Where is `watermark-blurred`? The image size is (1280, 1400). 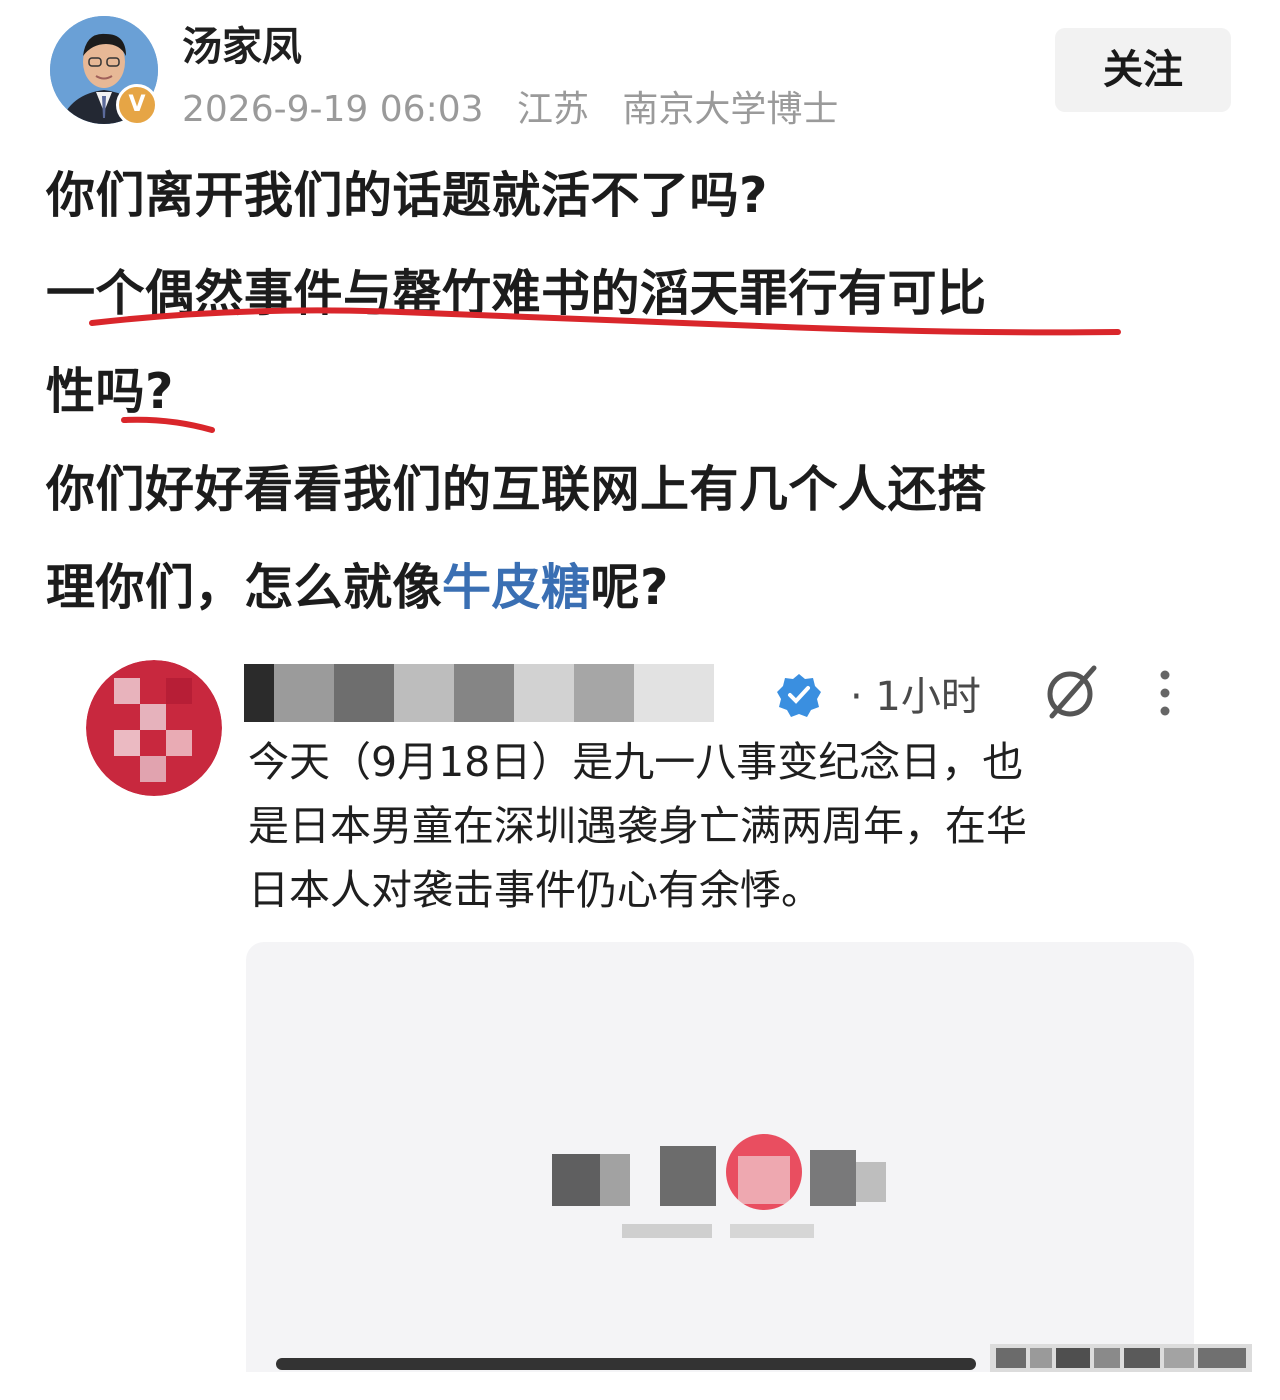
watermark-blurred is located at coordinates (1121, 1358).